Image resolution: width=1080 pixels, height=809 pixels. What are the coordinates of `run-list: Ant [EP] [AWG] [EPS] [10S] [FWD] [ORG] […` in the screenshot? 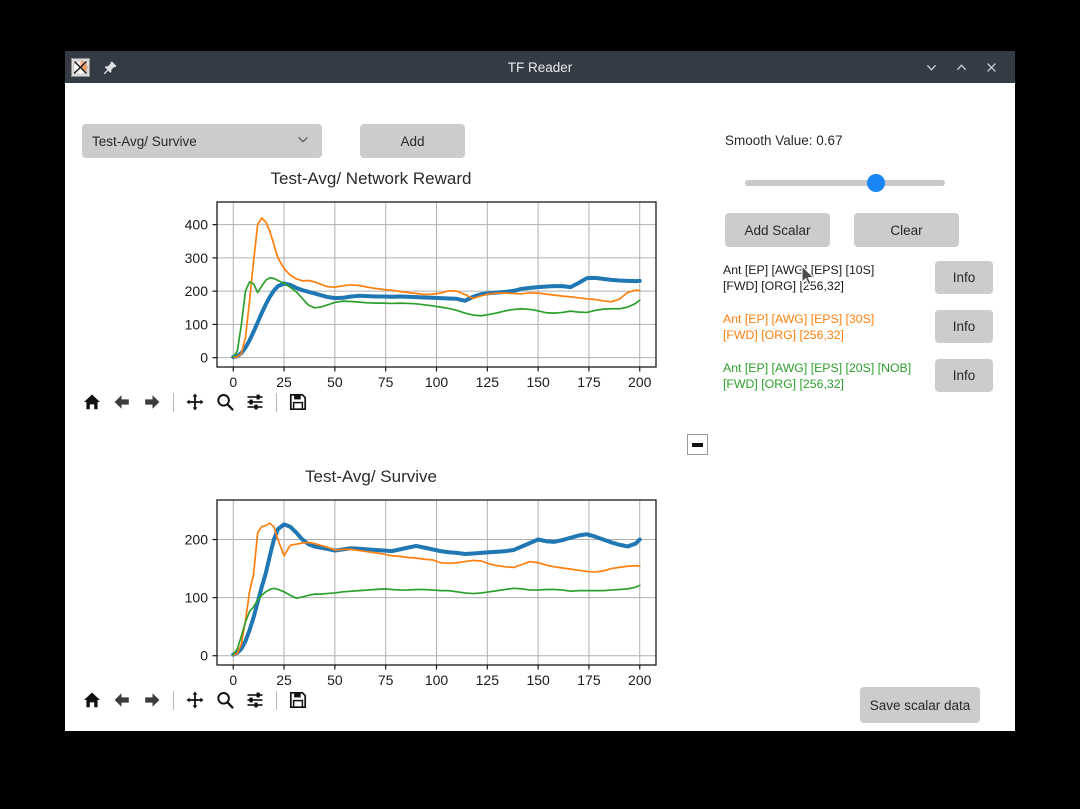 It's located at (863, 467).